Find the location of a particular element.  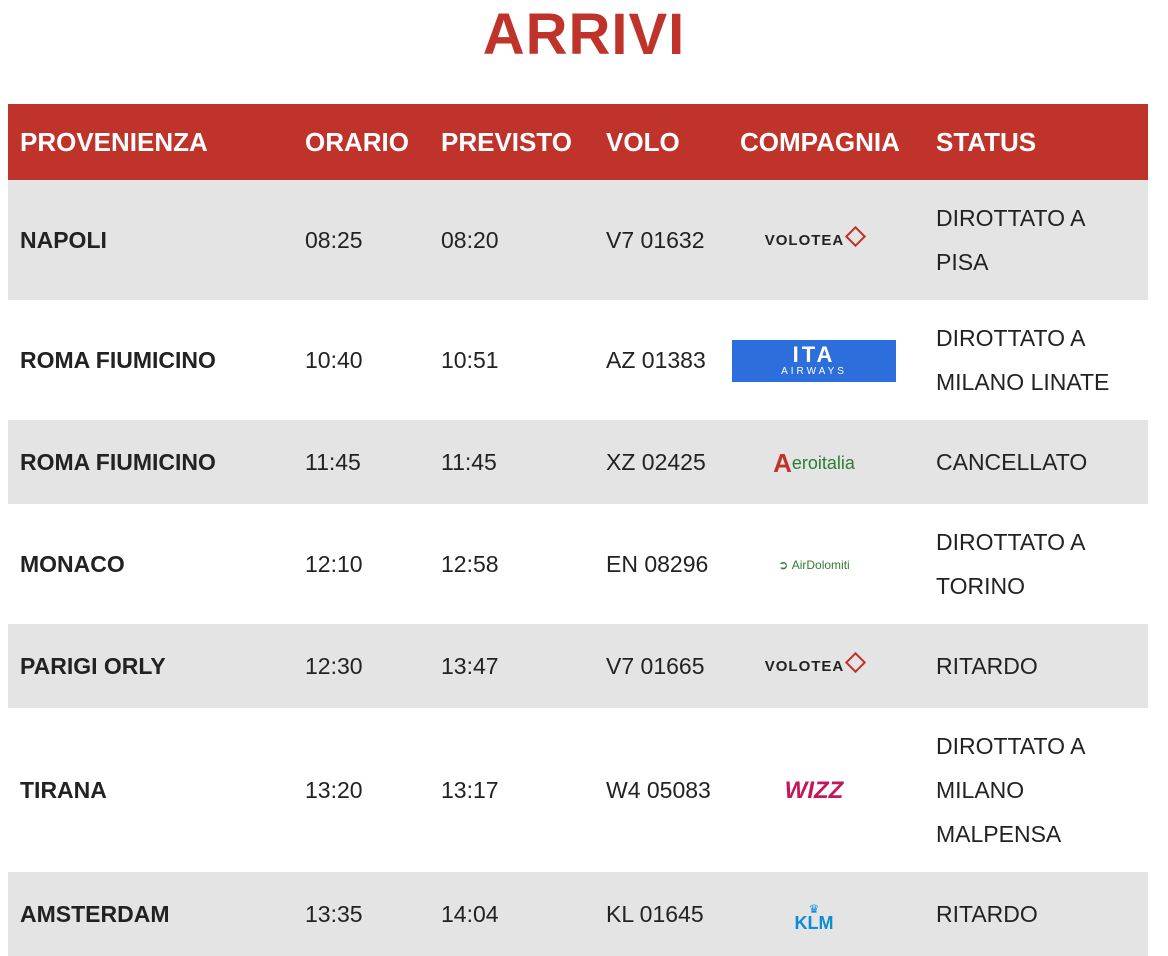

wizz-logo: WIZZ is located at coordinates (814, 791).